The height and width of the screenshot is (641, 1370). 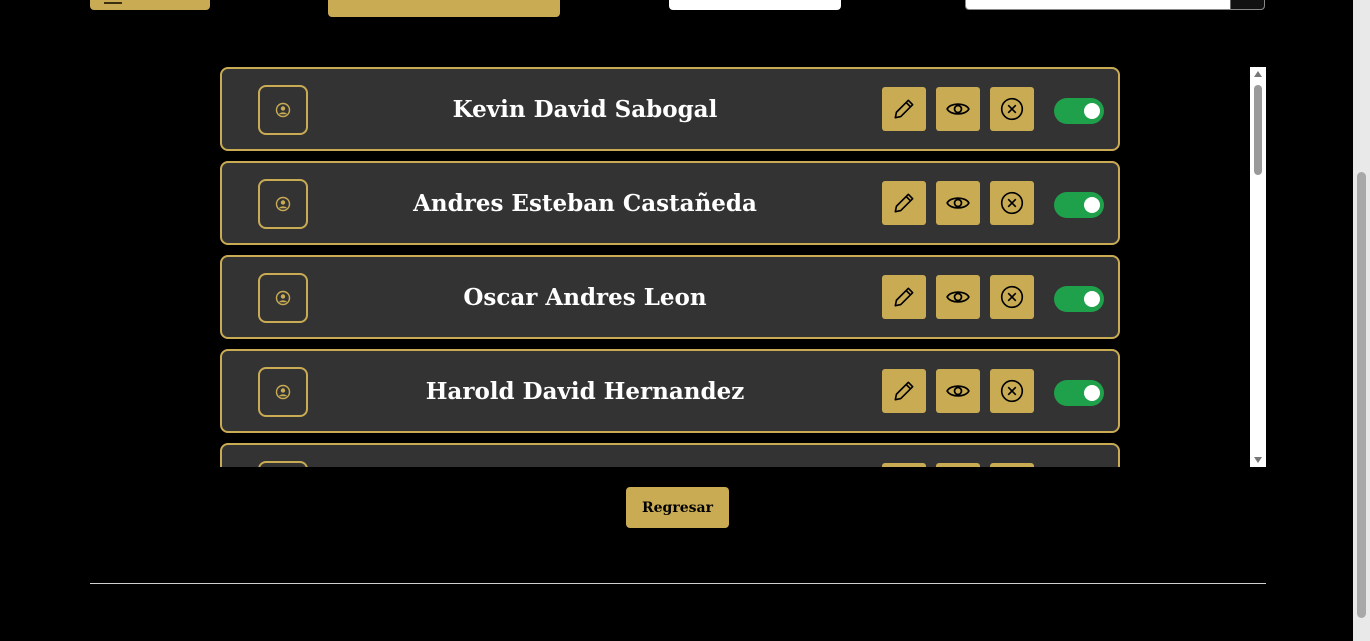 I want to click on top-action-button, so click(x=444, y=8).